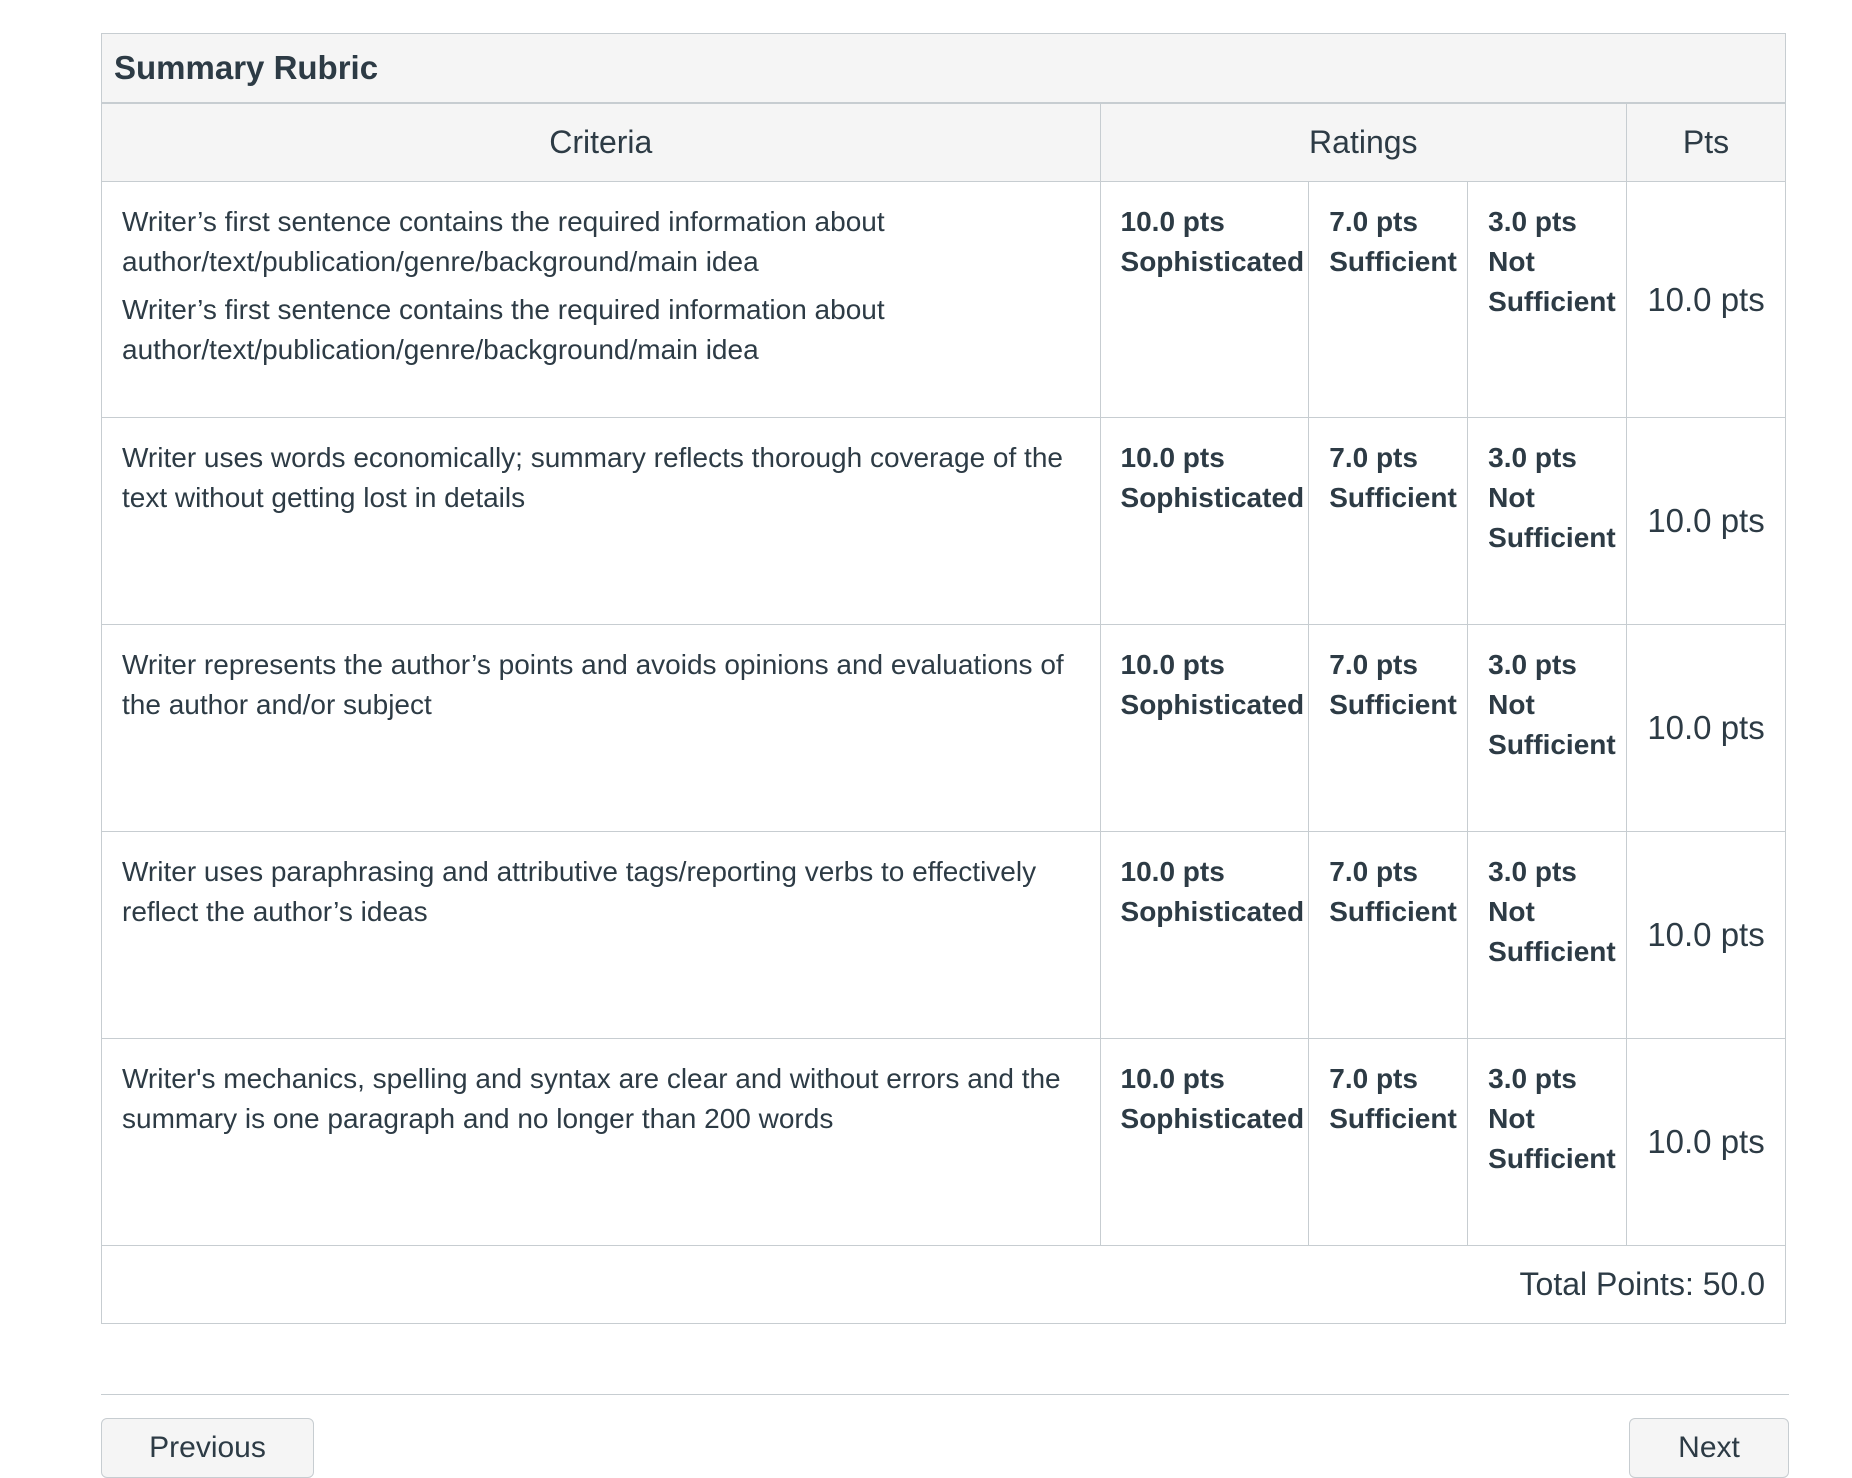 The image size is (1852, 1478). I want to click on criteria-header: Criteria, so click(601, 142).